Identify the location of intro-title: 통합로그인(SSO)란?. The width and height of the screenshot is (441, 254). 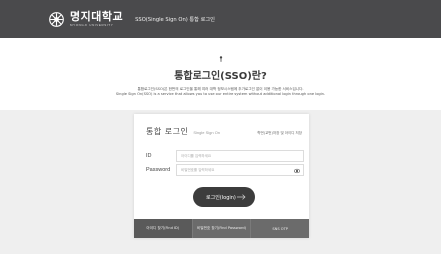
(220, 76).